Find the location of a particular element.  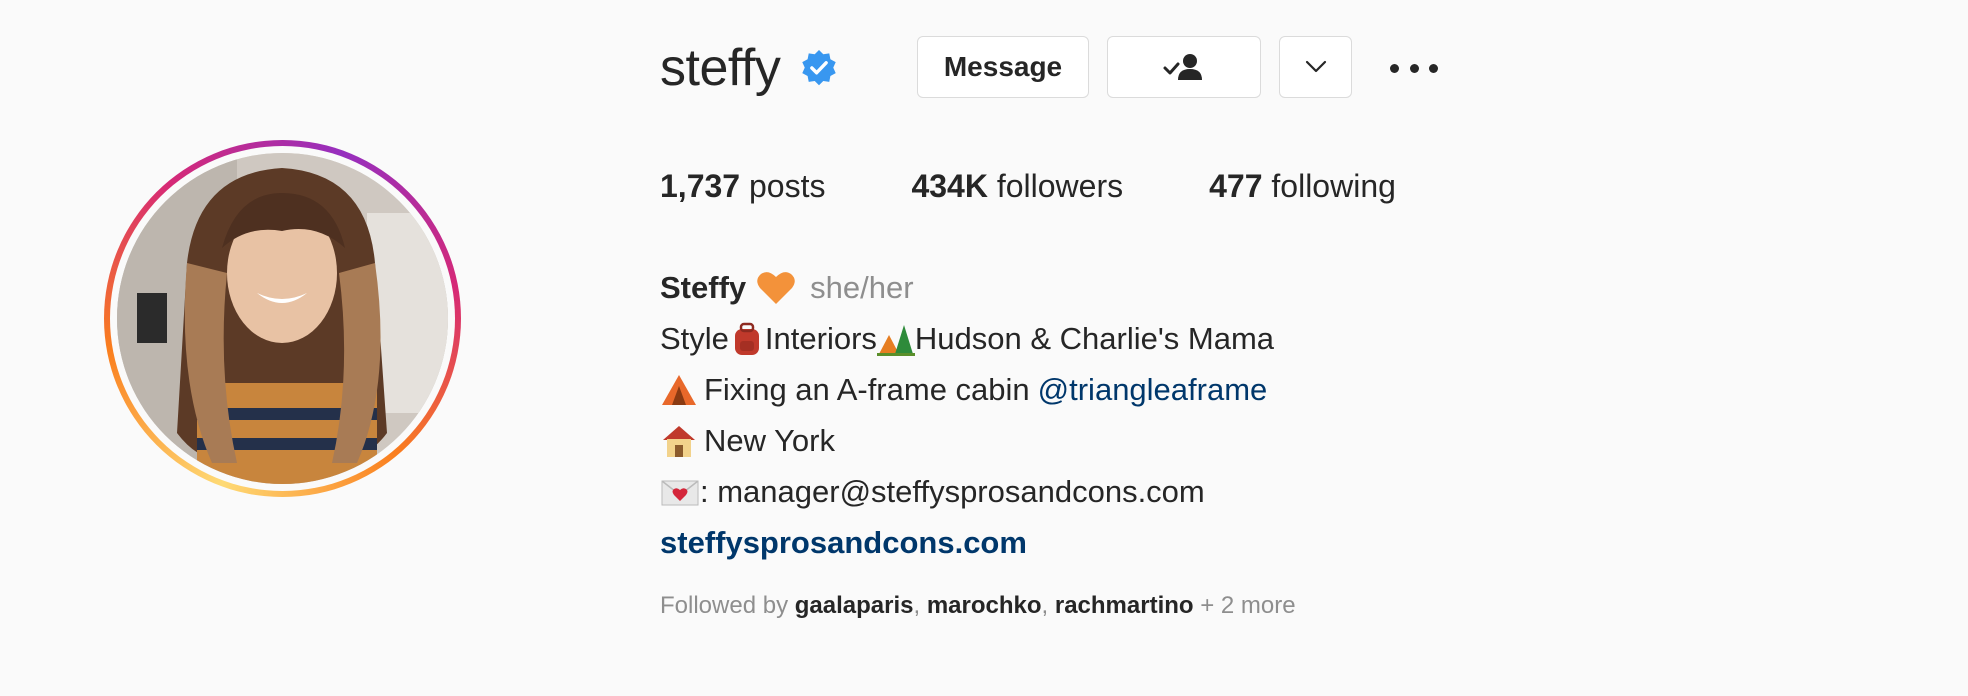

chevron-down-icon is located at coordinates (1315, 66).